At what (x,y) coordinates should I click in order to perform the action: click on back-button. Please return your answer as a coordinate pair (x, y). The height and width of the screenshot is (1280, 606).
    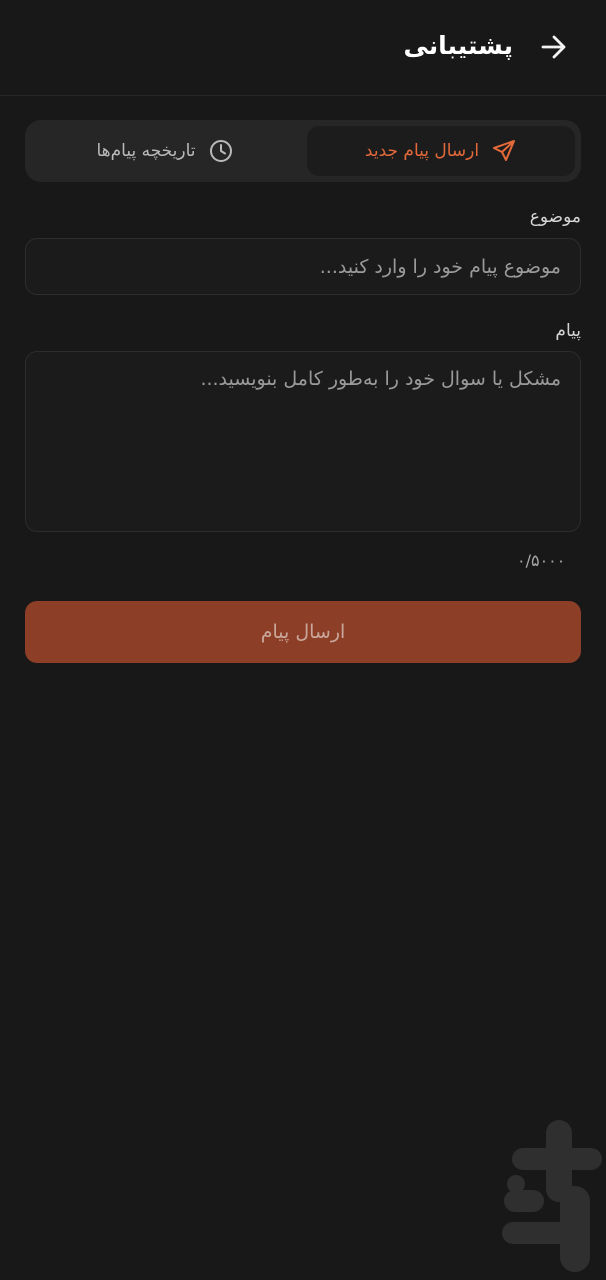
    Looking at the image, I should click on (554, 47).